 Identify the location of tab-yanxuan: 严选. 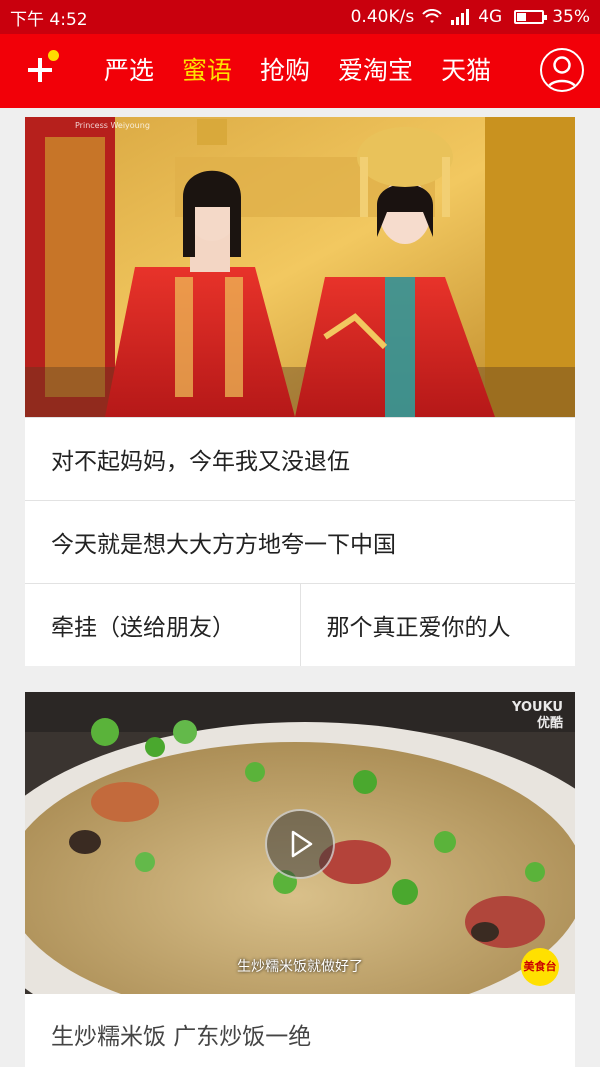
(129, 71).